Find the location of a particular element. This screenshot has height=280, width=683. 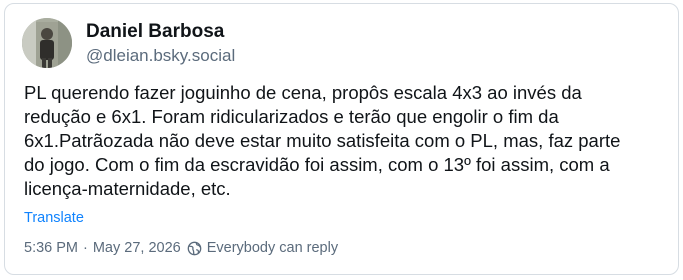

author-names: Daniel Barbosa @dleian.bsky.social is located at coordinates (160, 43).